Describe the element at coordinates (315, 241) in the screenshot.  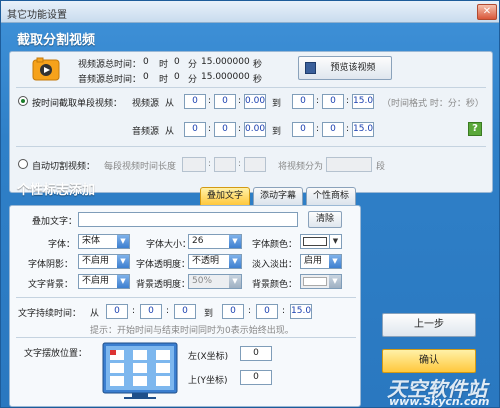
I see `font-color-swatch` at that location.